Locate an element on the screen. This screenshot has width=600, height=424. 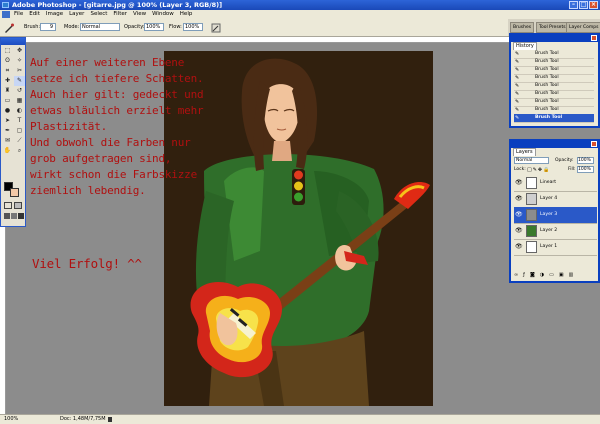
fill-input: 100% is located at coordinates (585, 169).